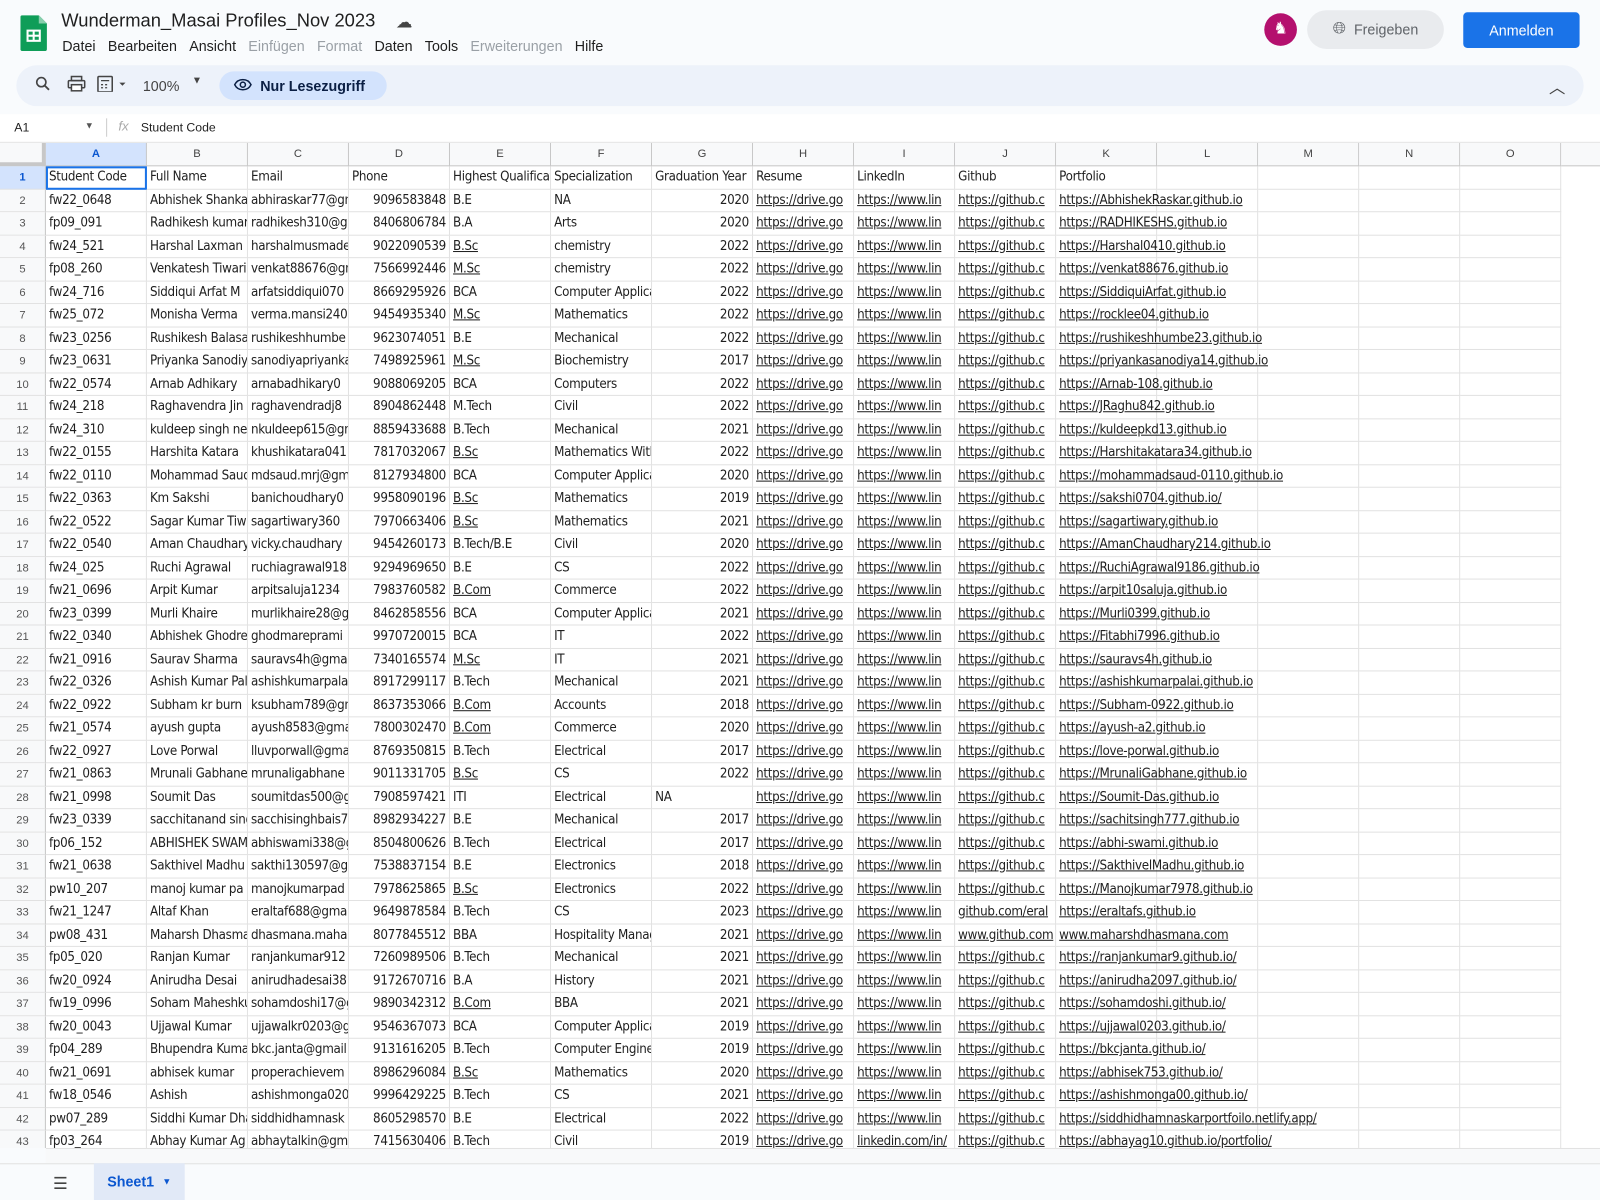 The width and height of the screenshot is (1600, 1200). I want to click on table-cell: fw22_0363, so click(96, 499).